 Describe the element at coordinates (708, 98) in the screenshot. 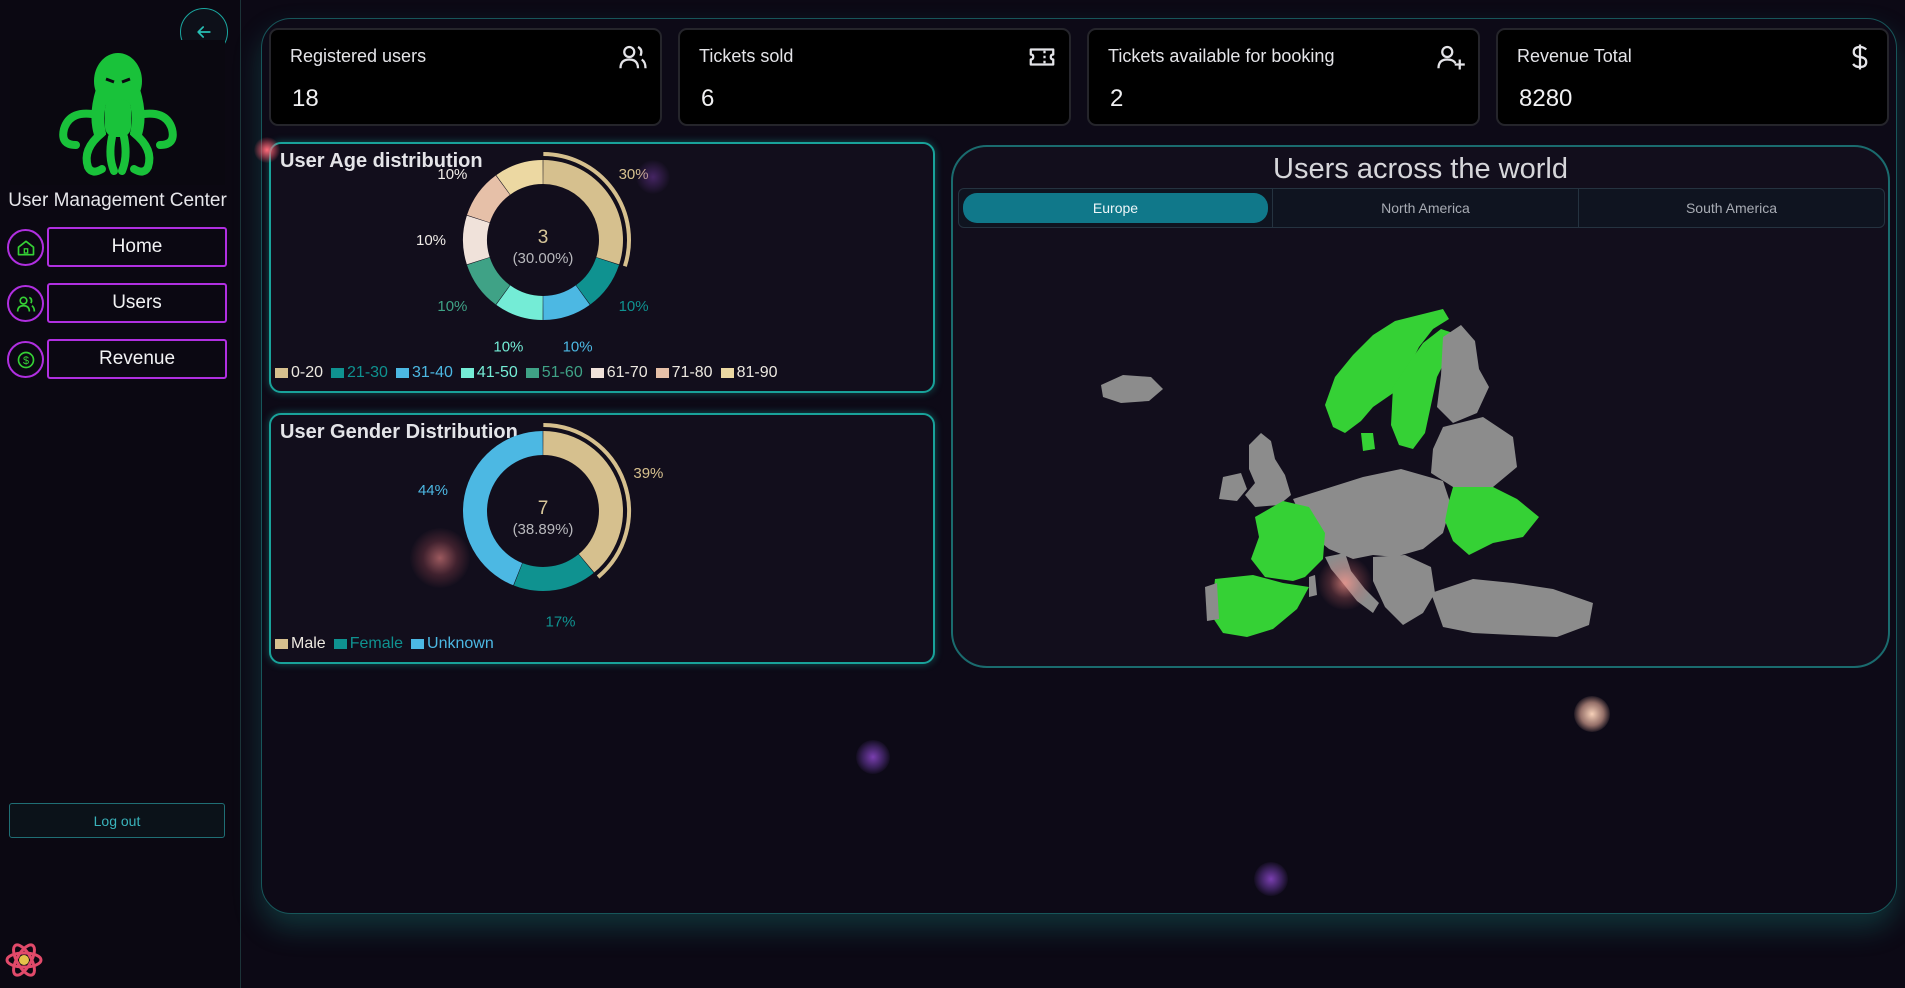

I see `kpi-value: 6` at that location.